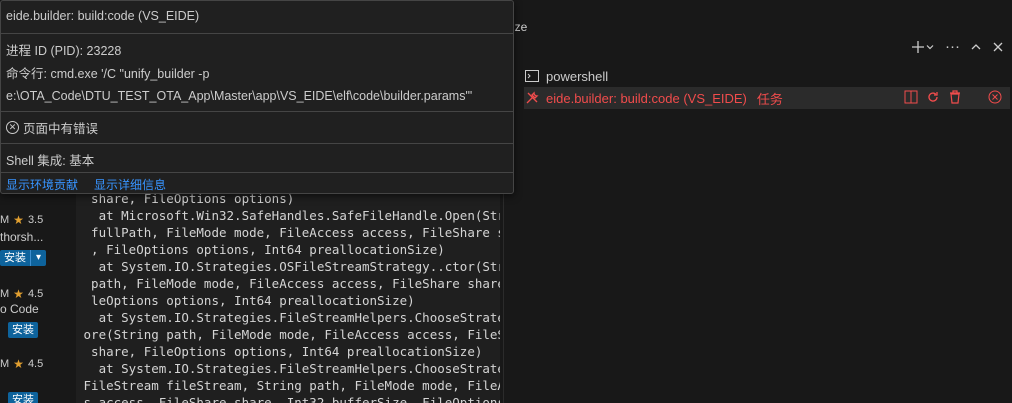 The width and height of the screenshot is (1012, 403). Describe the element at coordinates (50, 161) in the screenshot. I see `hover-shell-integration: Shell 集成: 基本` at that location.